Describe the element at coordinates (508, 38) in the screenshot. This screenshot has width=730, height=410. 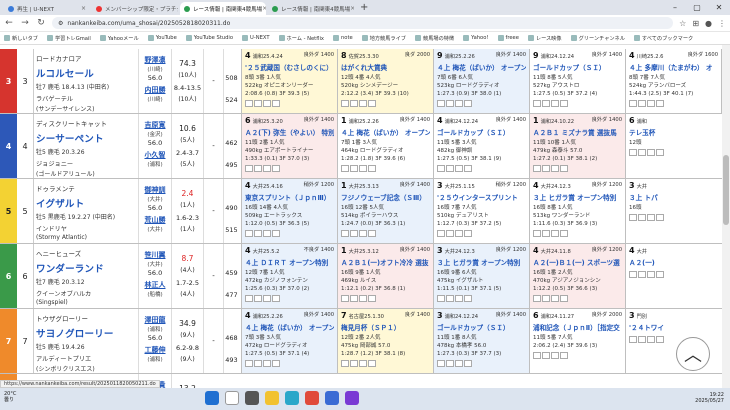
I see `bookmark-11: freee` at that location.